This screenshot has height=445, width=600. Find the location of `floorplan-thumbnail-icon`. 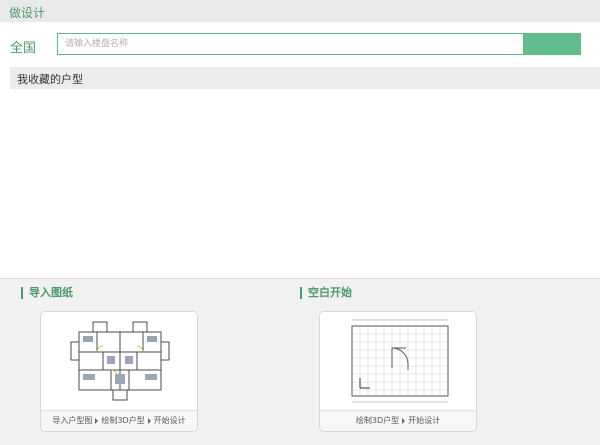

floorplan-thumbnail-icon is located at coordinates (119, 361).